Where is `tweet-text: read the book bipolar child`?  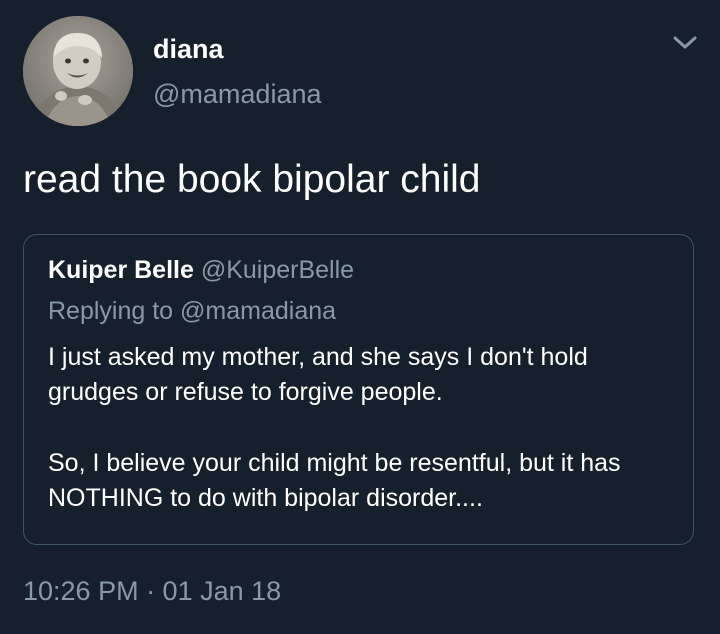 tweet-text: read the book bipolar child is located at coordinates (252, 179).